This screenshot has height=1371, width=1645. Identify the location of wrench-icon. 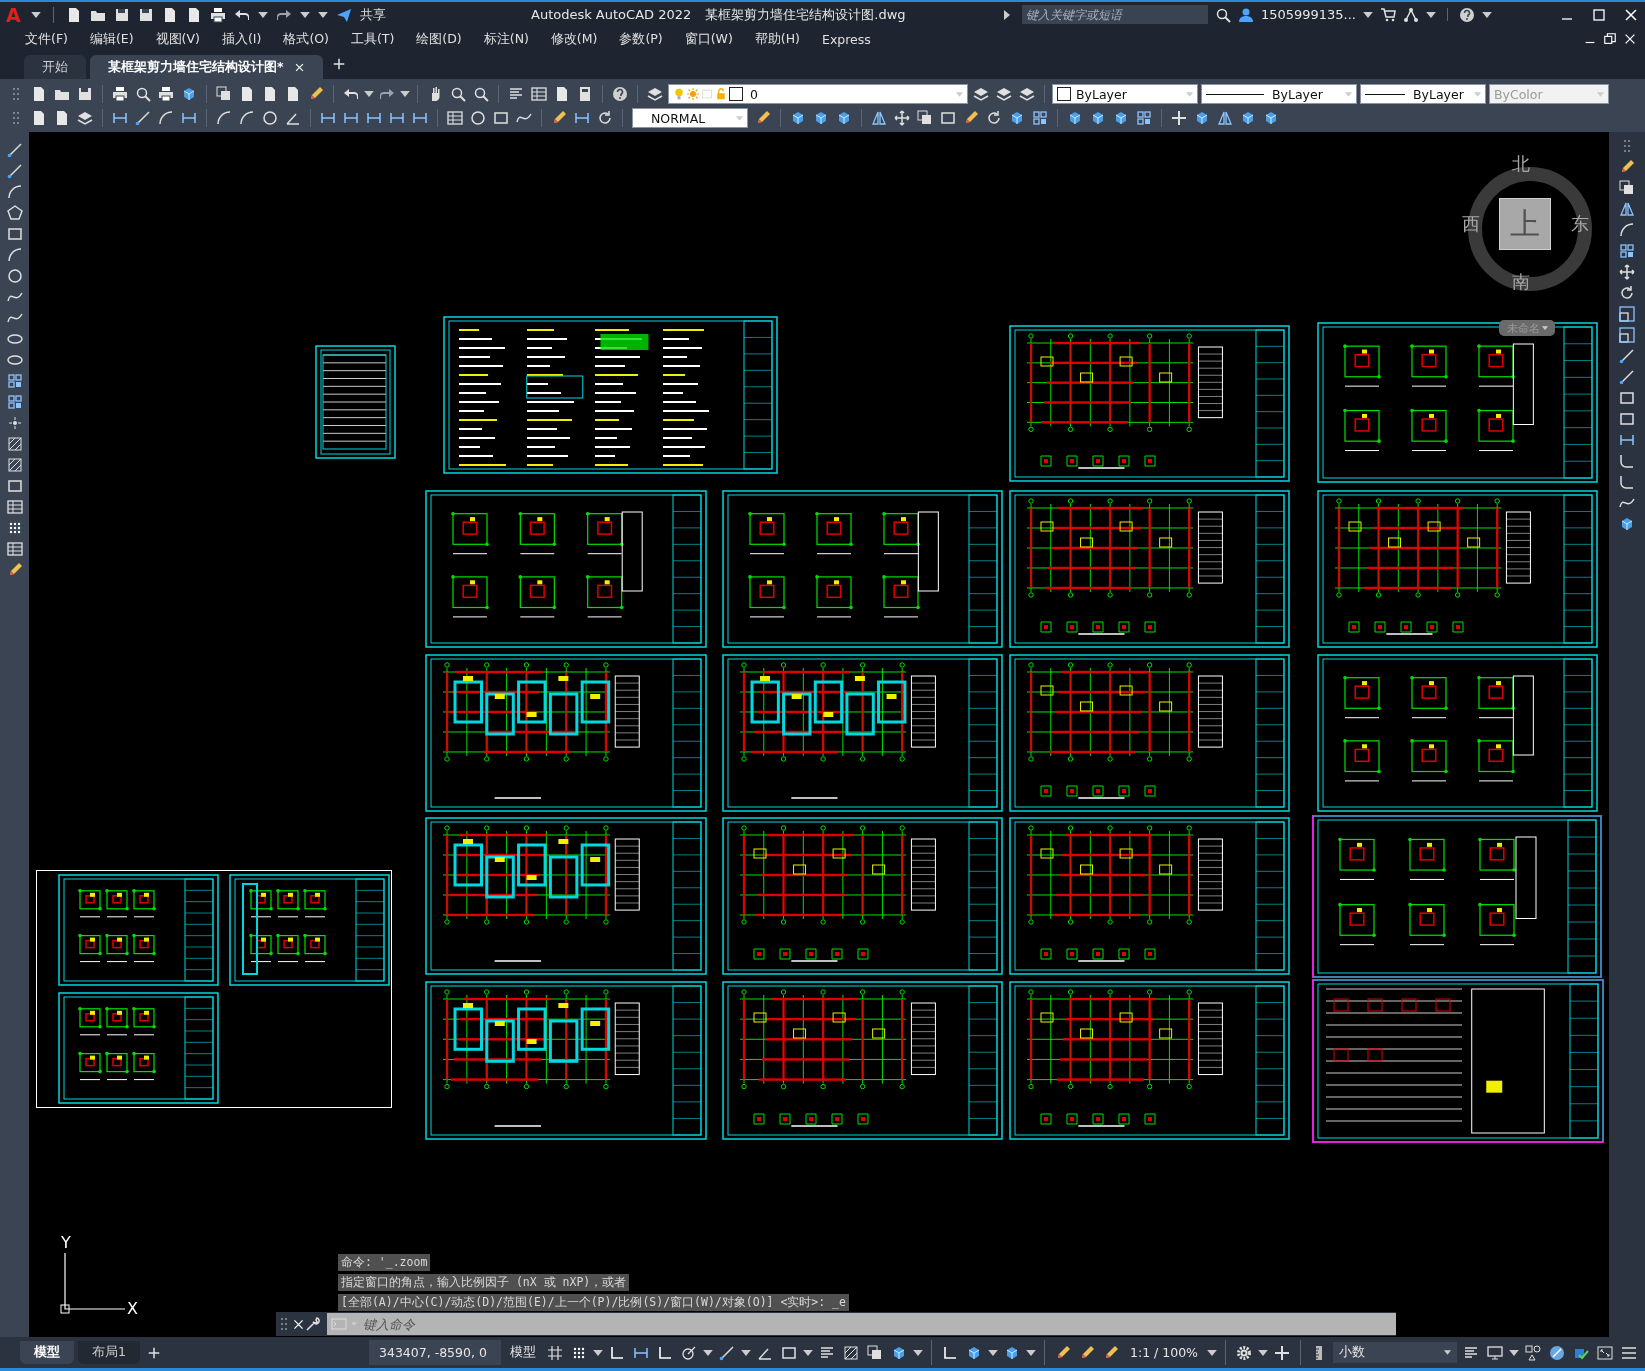
(313, 1324).